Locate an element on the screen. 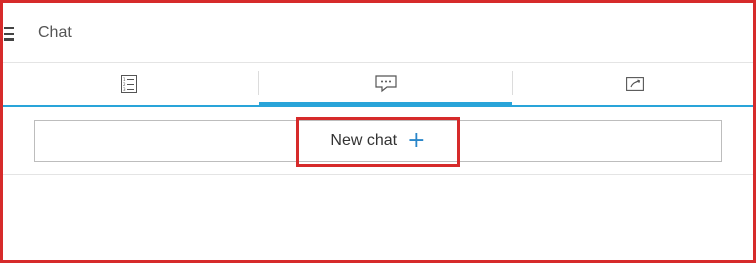 Image resolution: width=756 pixels, height=263 pixels. new-chat-button: New chat + is located at coordinates (378, 141).